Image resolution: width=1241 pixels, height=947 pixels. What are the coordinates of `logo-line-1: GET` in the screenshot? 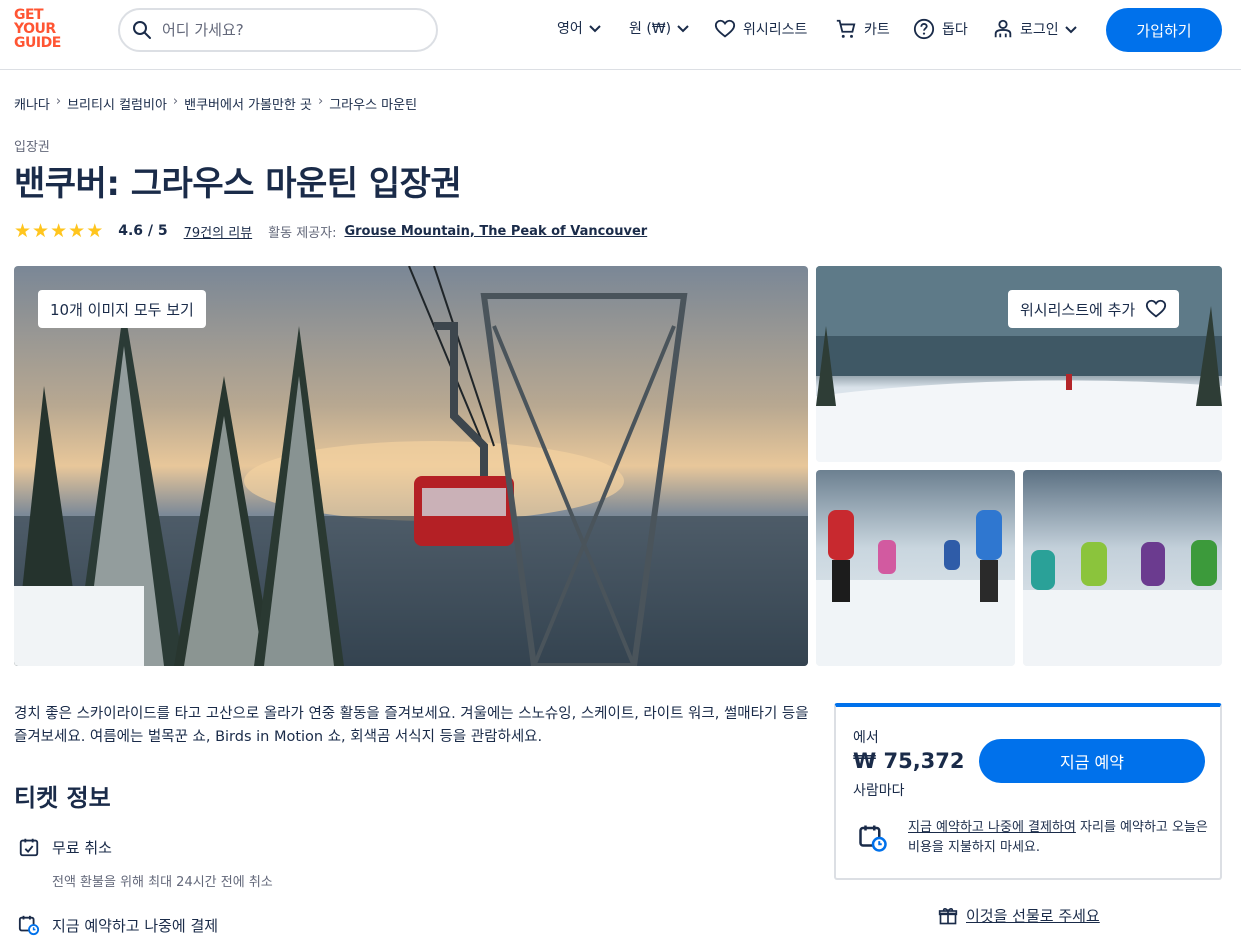 It's located at (29, 15).